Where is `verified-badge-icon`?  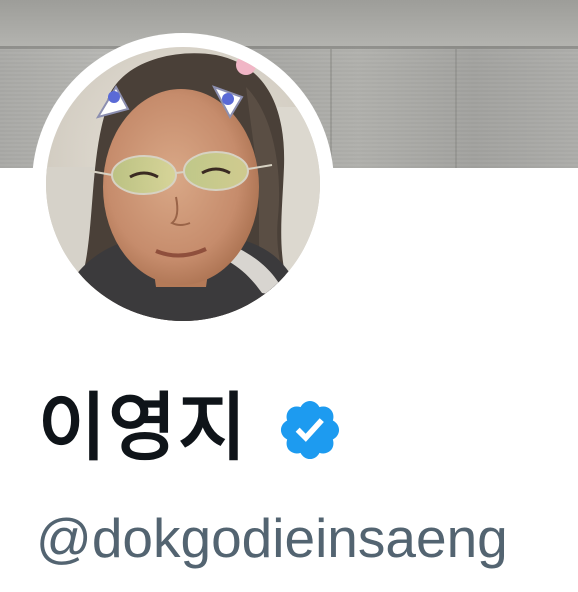 verified-badge-icon is located at coordinates (310, 430).